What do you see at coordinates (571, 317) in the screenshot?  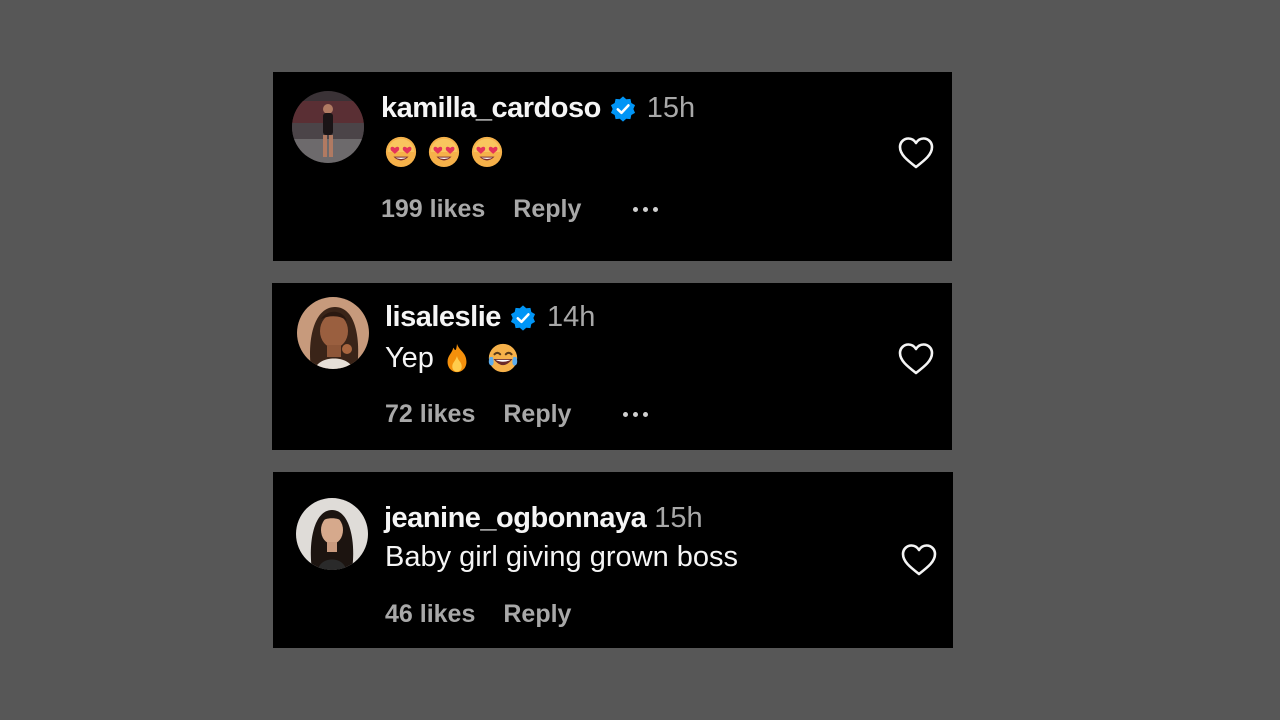 I see `timestamp: 14h` at bounding box center [571, 317].